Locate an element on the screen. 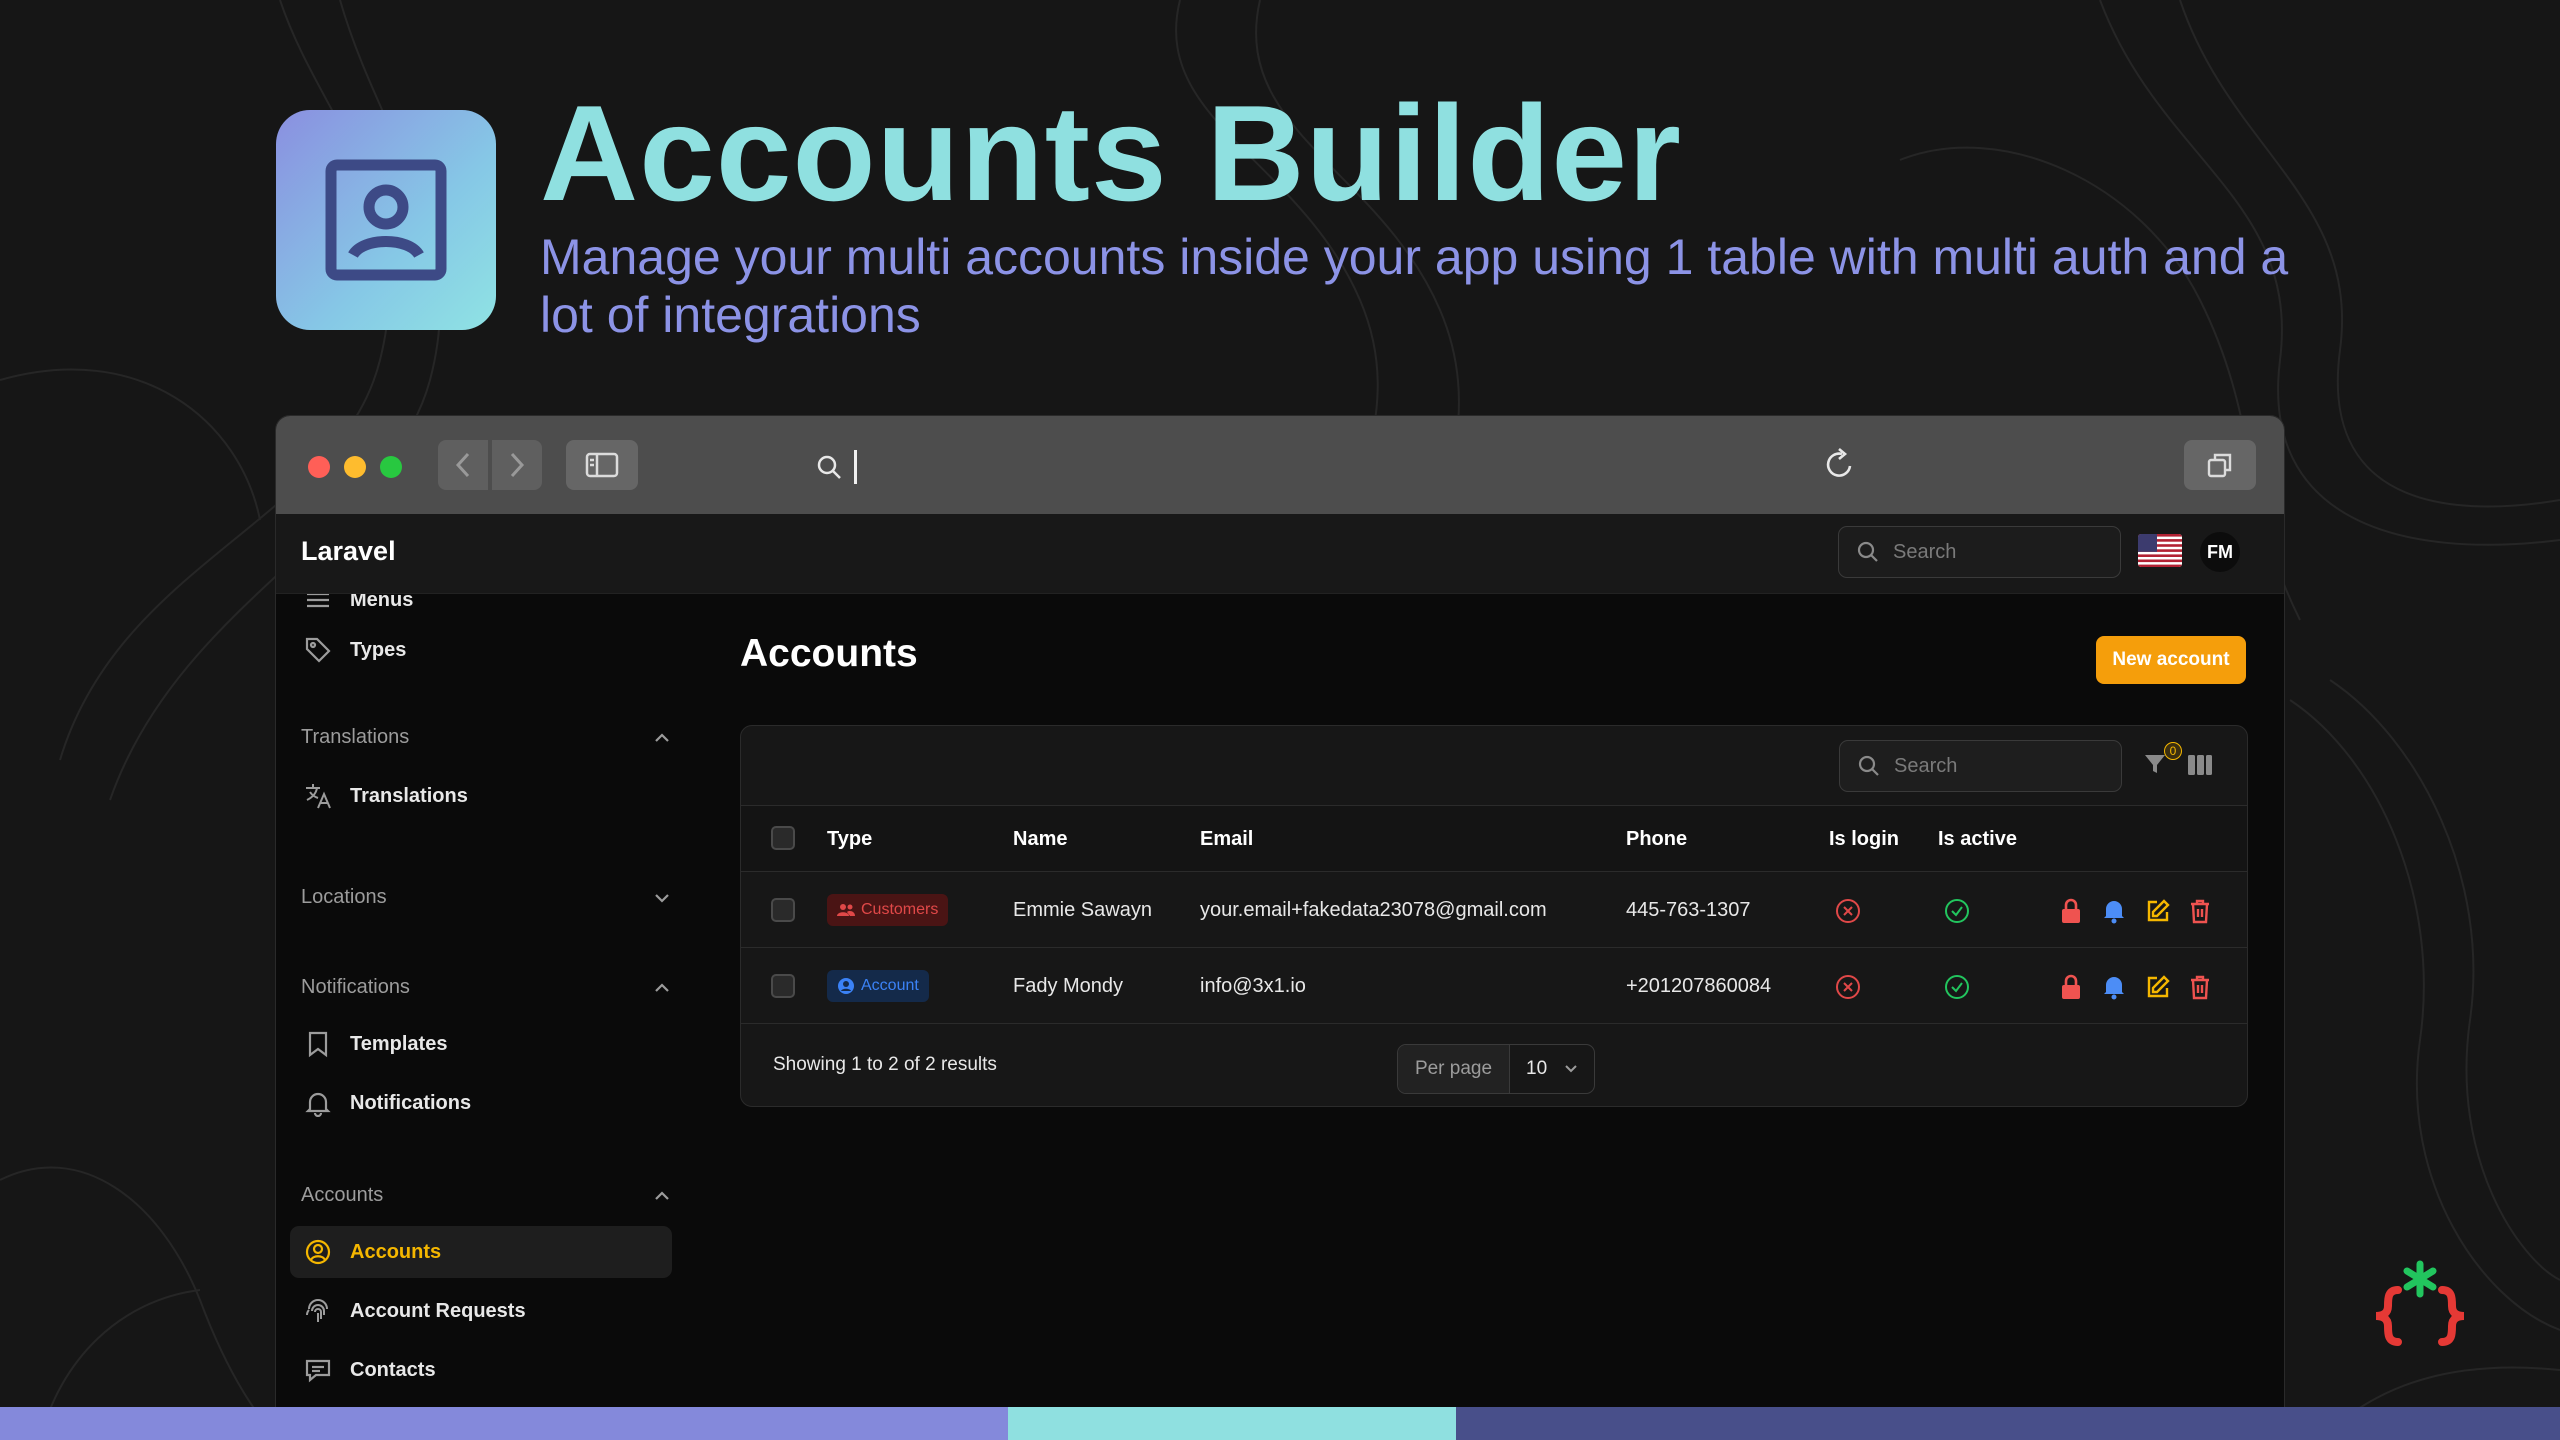 This screenshot has height=1440, width=2560. chevron-left-icon is located at coordinates (462, 465).